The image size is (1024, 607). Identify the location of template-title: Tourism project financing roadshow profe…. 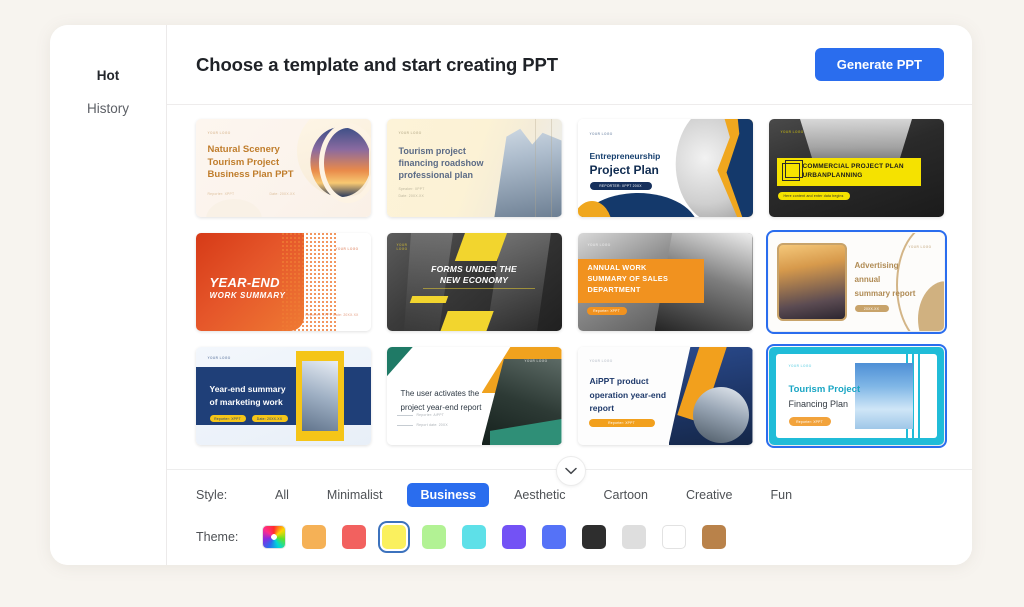
(441, 163).